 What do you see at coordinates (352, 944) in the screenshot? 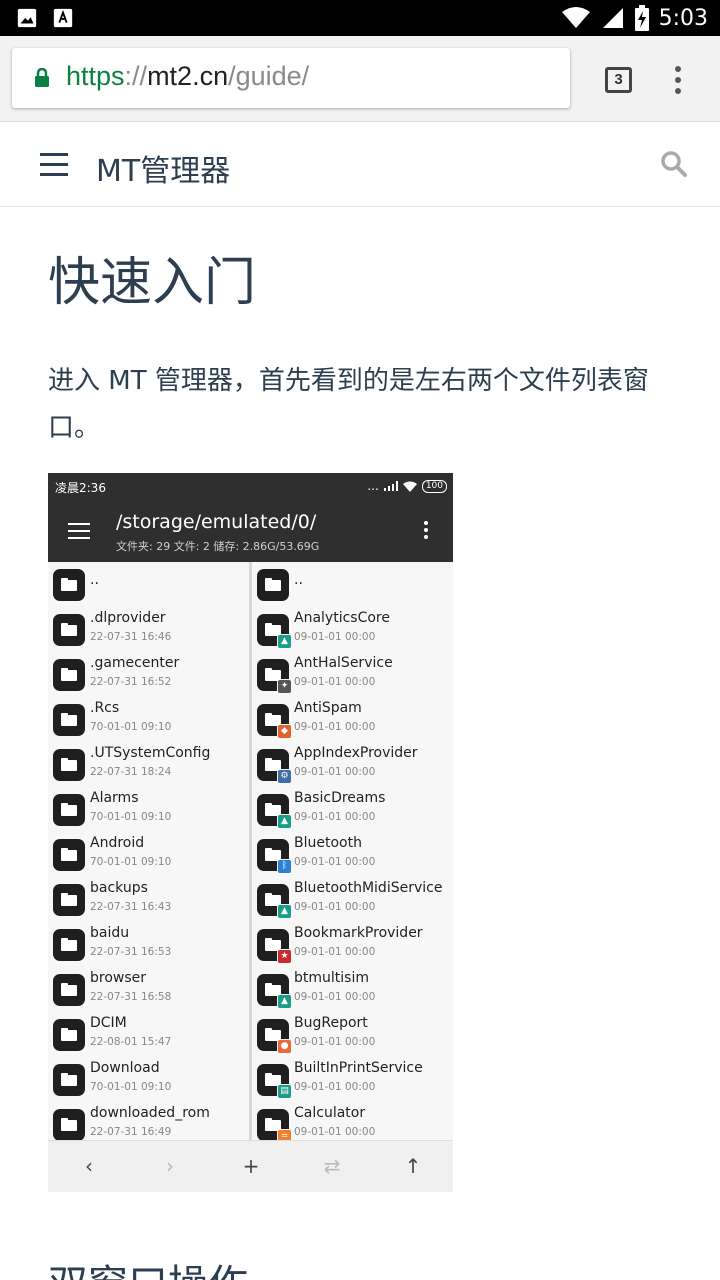
I see `file-row: ★ BookmarkProvider 09-01-01 00:00` at bounding box center [352, 944].